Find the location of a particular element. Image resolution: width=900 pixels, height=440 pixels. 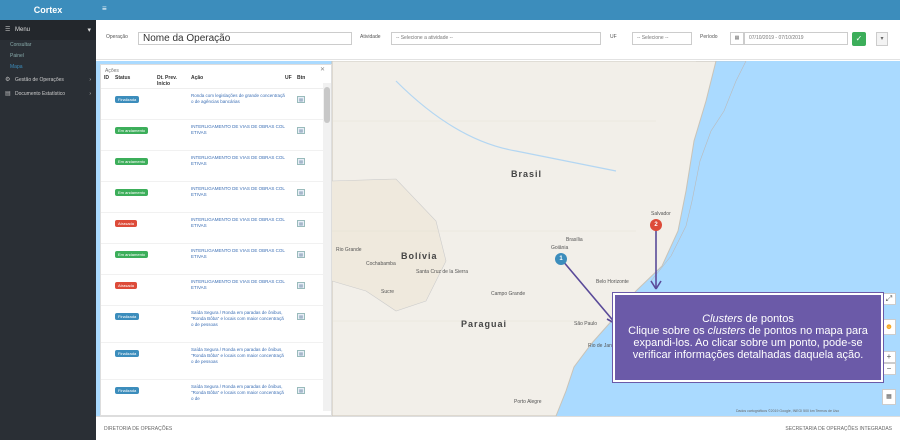

callout-text: de pontos no mapa para is located at coordinates (806, 331).